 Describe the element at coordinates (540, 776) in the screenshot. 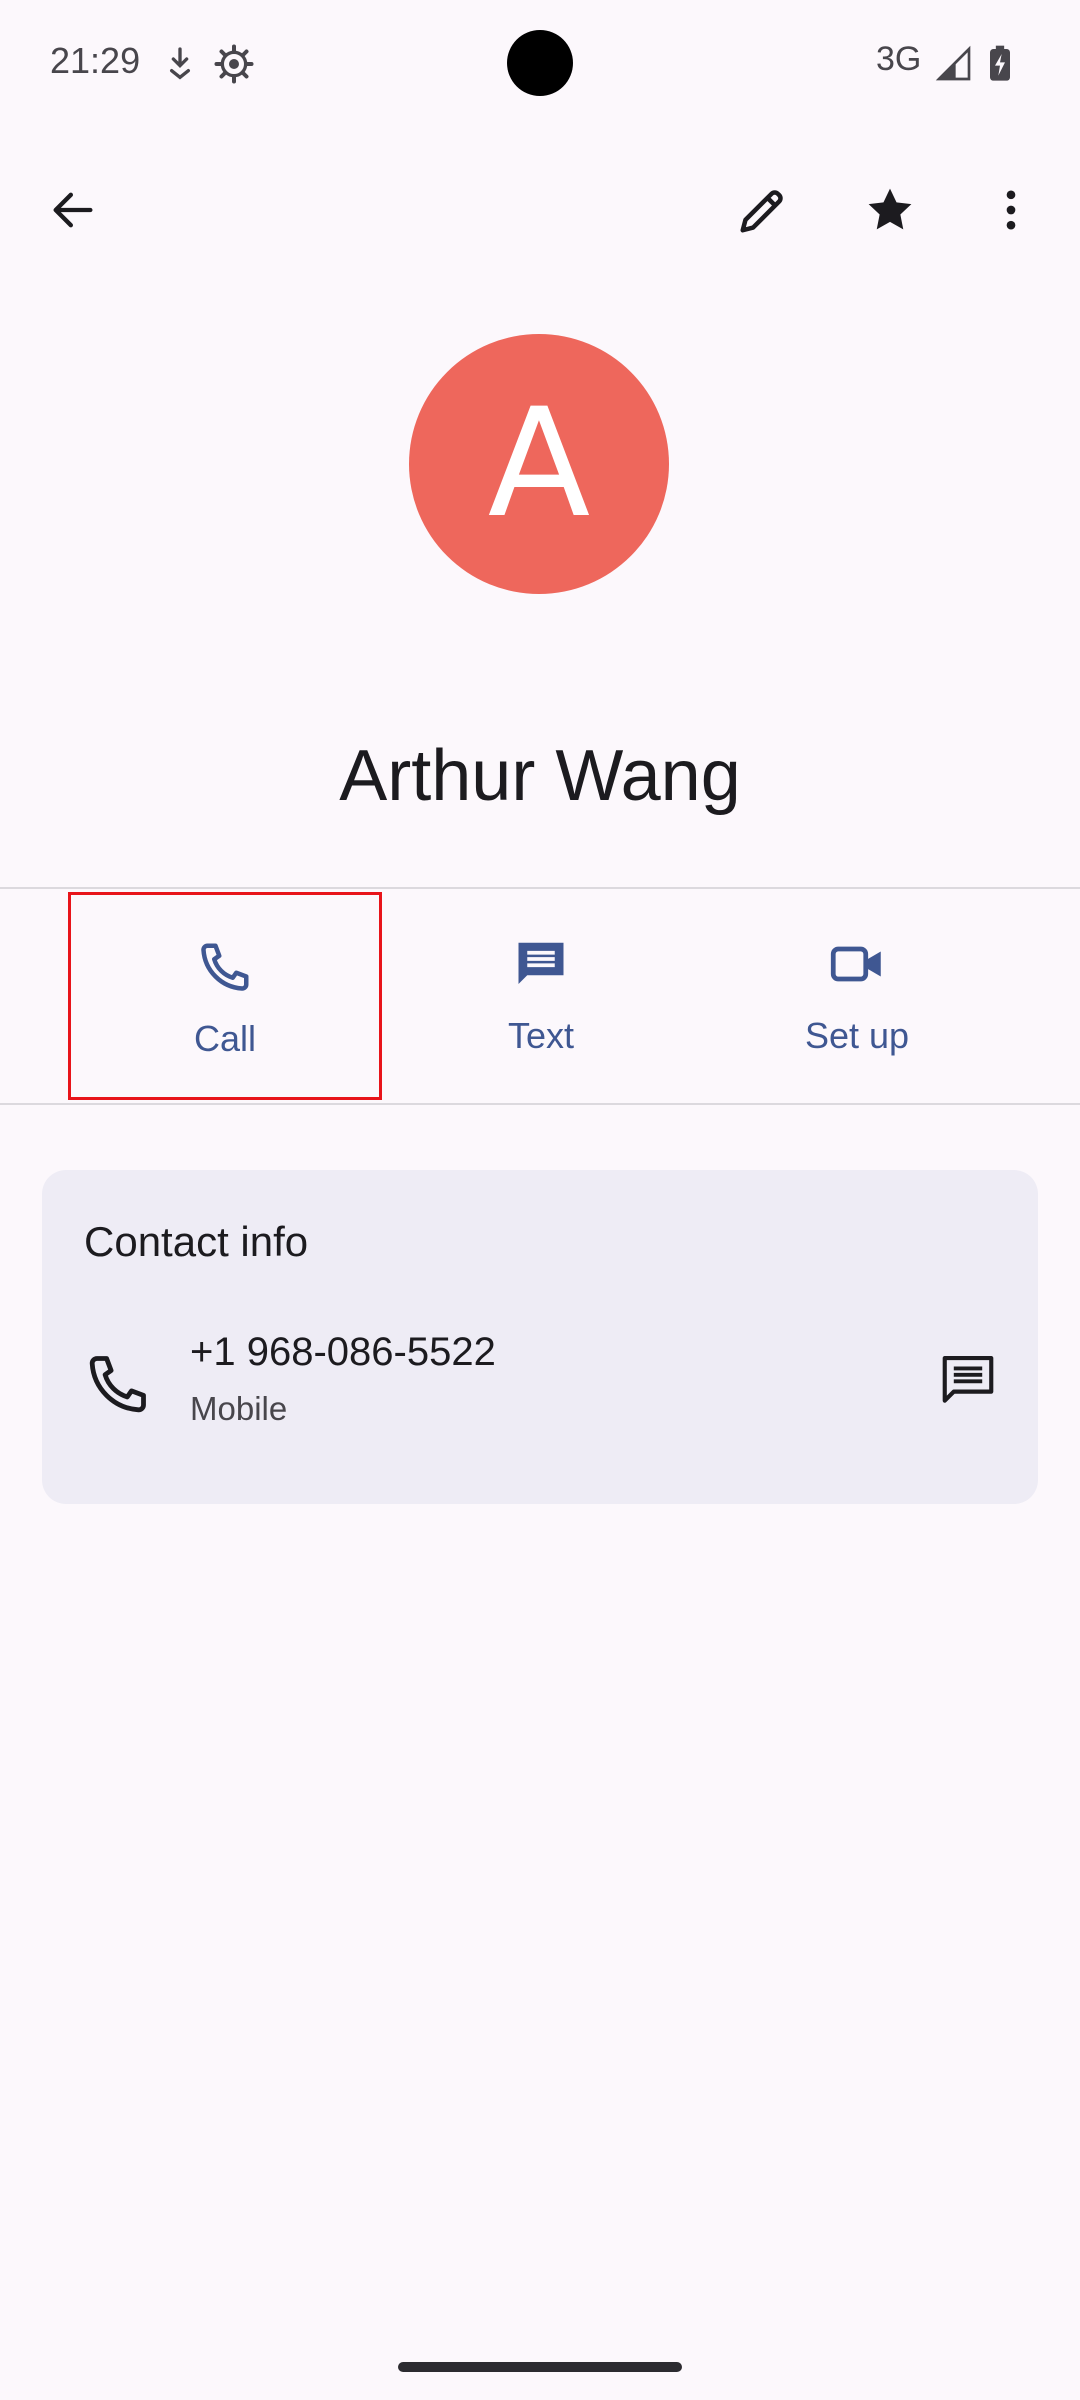

I see `contact-name: Arthur Wang` at that location.